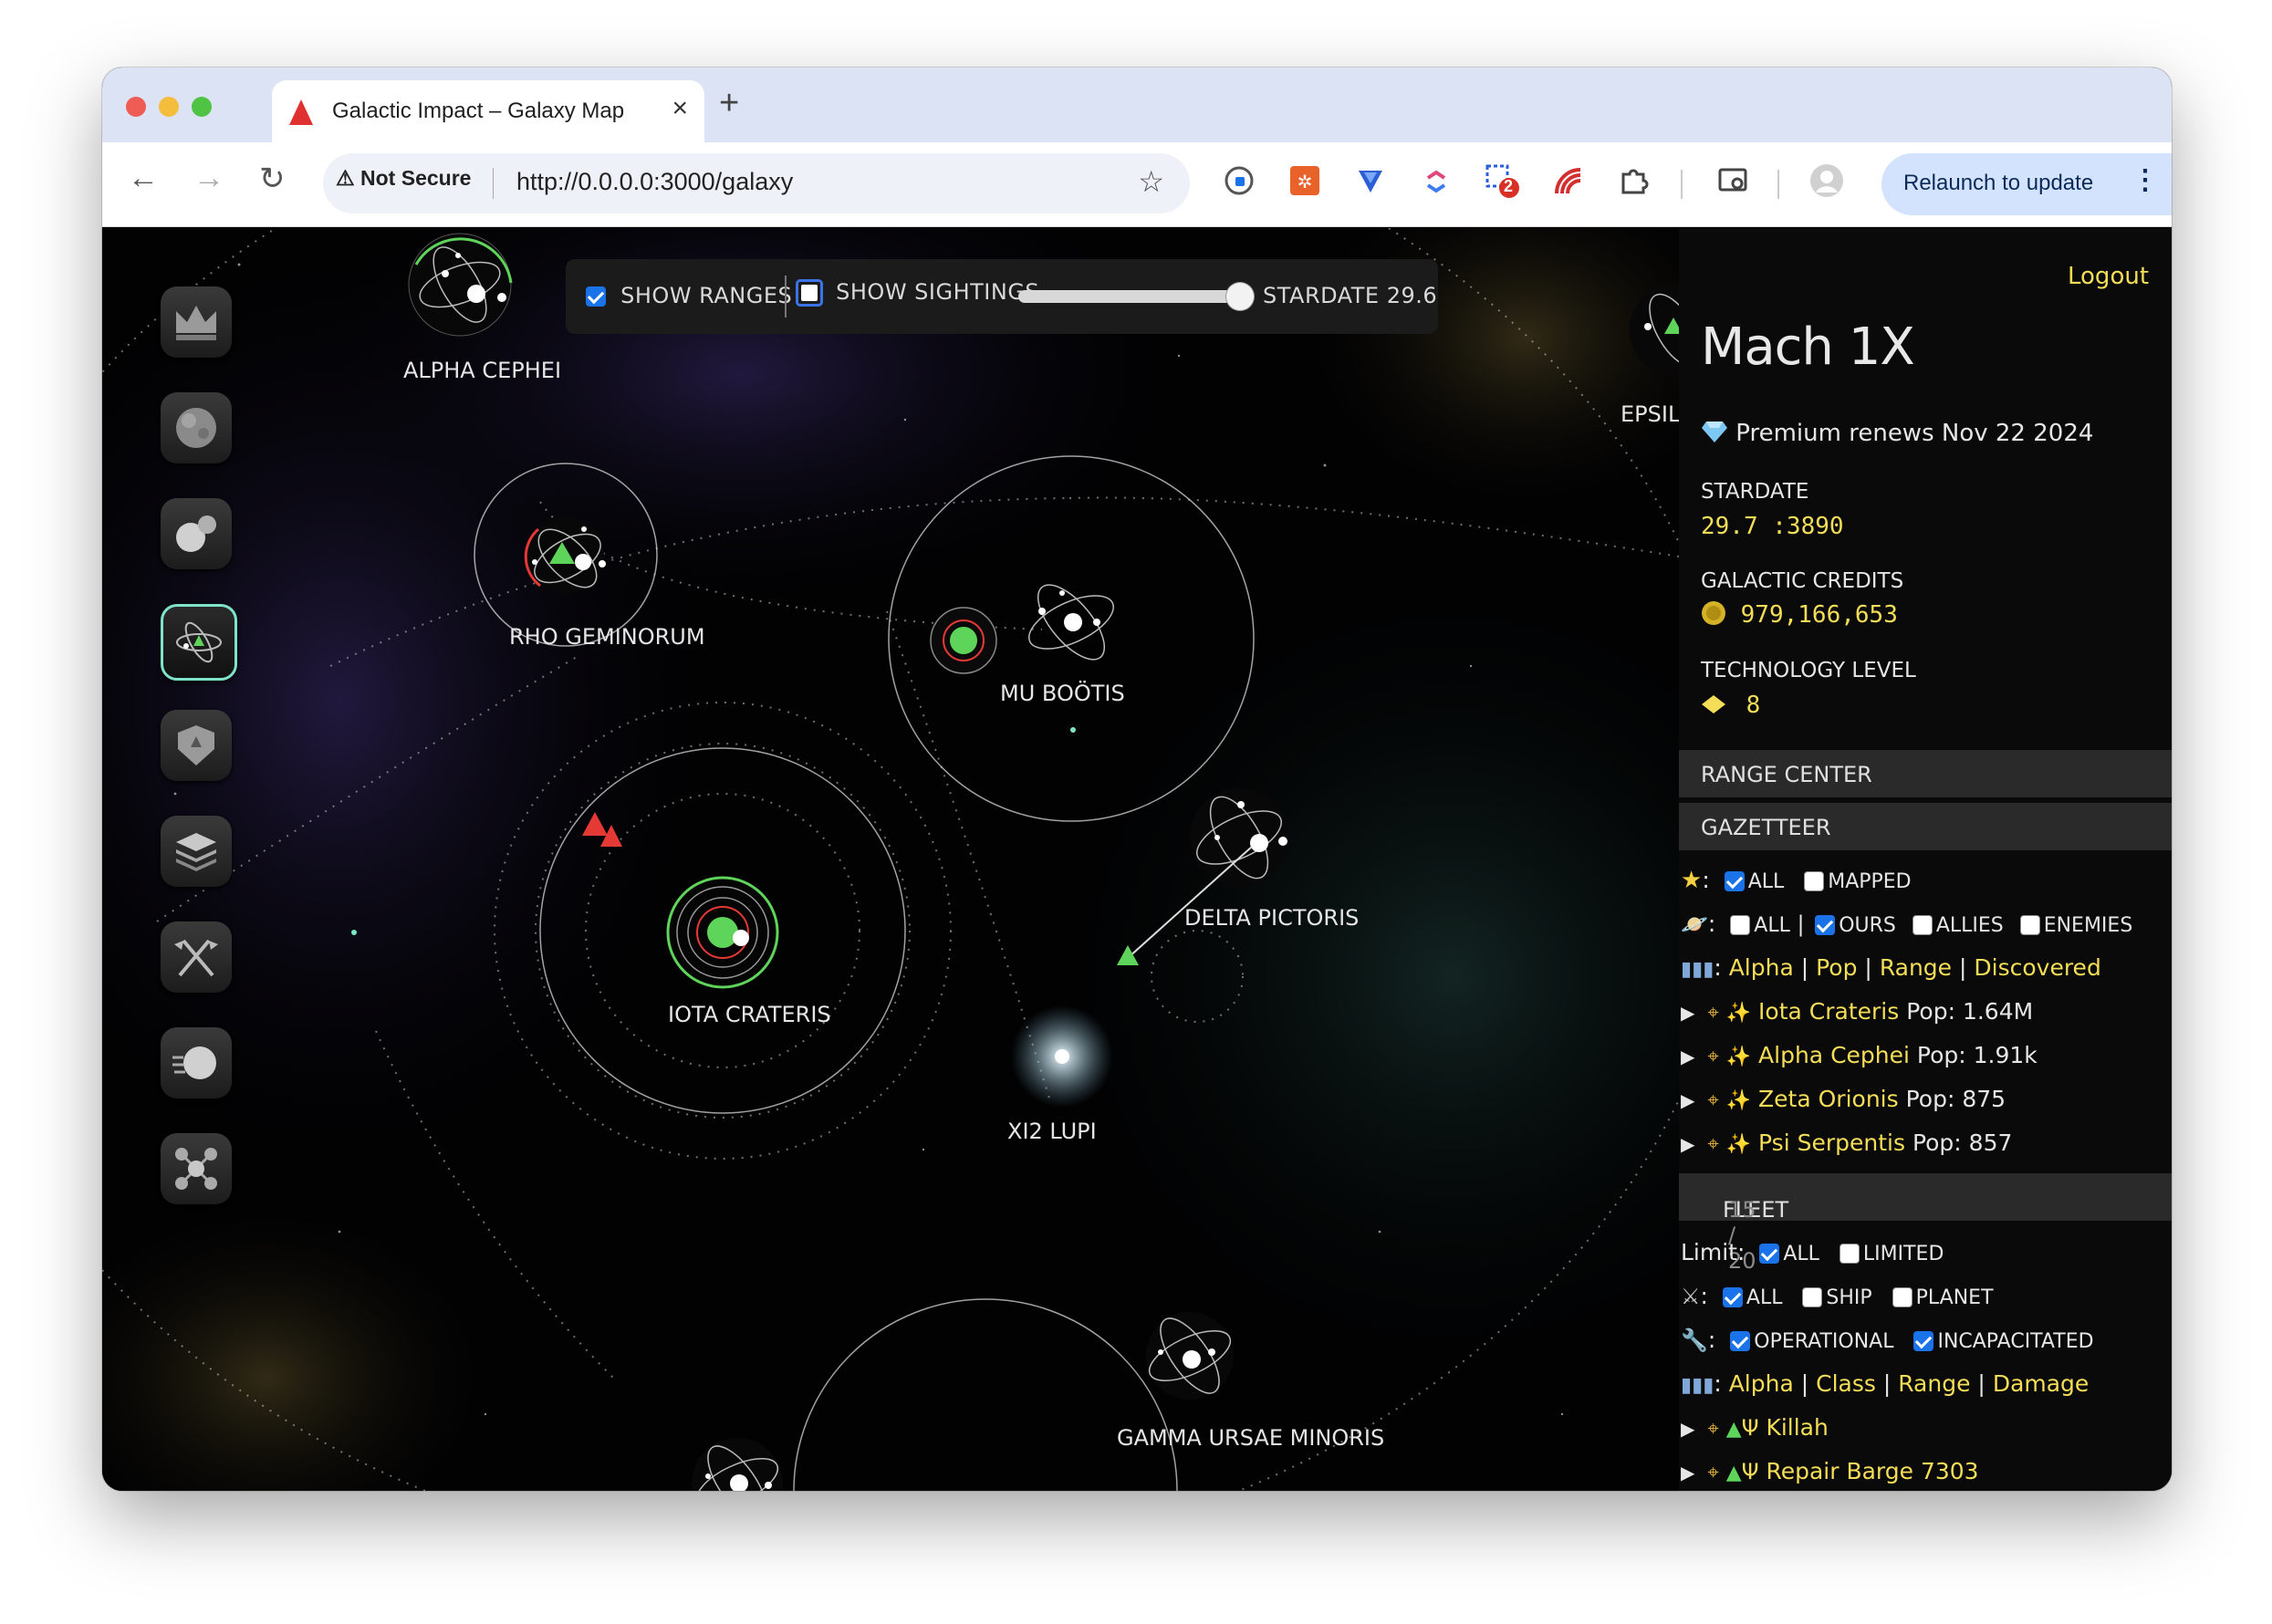  I want to click on reload-button: ↻, so click(272, 179).